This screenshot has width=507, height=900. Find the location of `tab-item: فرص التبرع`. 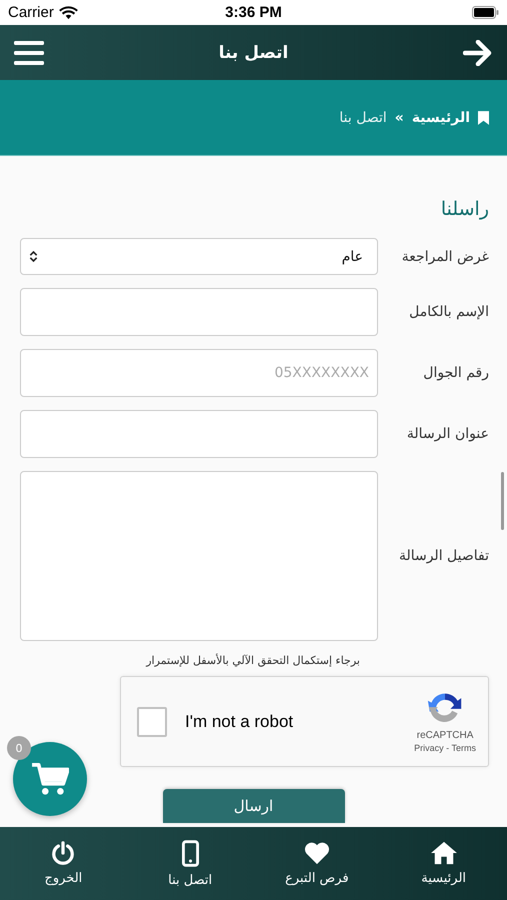

tab-item: فرص التبرع is located at coordinates (317, 864).